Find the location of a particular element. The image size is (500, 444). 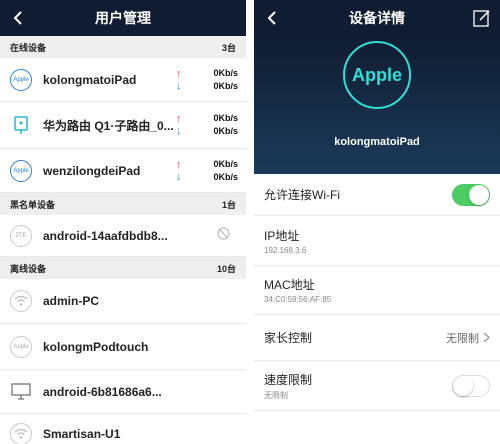

blacklist-section-header: 黑名单设备 1台 is located at coordinates (123, 204).